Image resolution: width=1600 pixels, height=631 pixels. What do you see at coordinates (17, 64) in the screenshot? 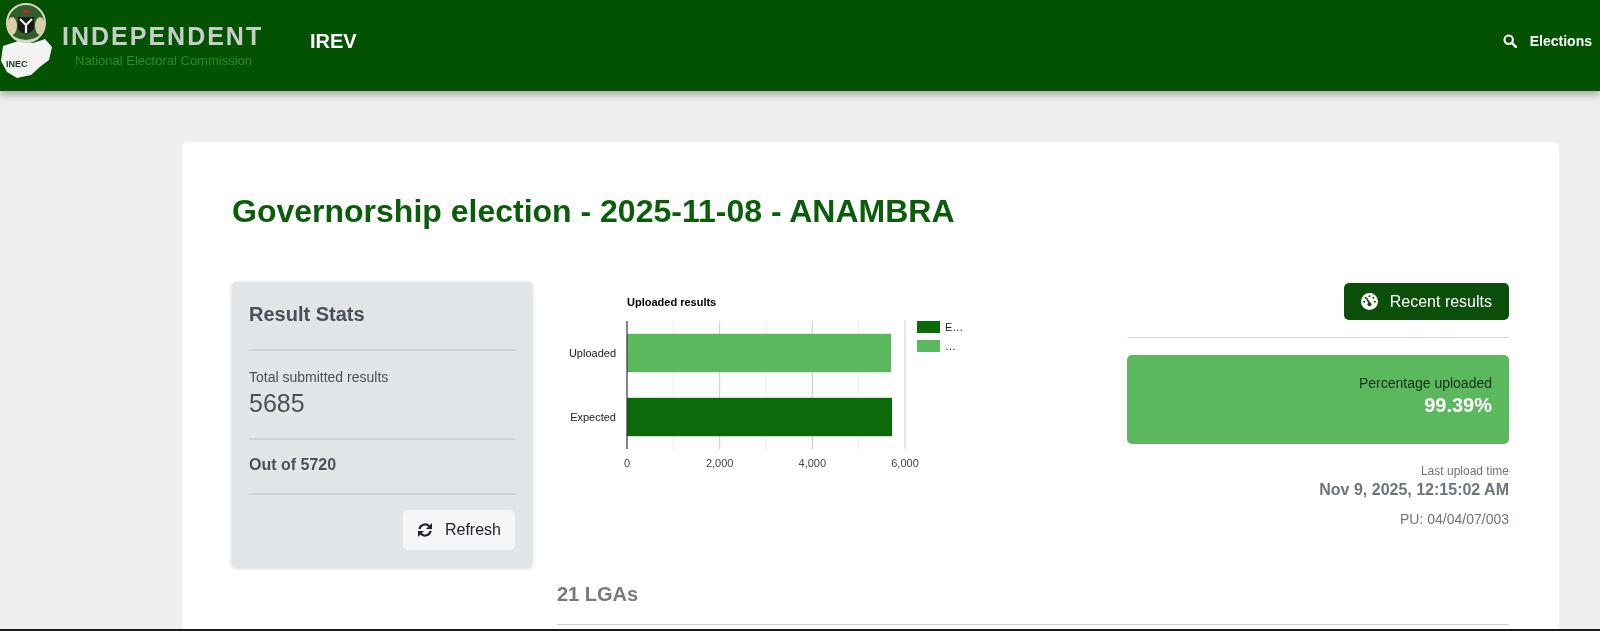
I see `logo-text: INEC` at bounding box center [17, 64].